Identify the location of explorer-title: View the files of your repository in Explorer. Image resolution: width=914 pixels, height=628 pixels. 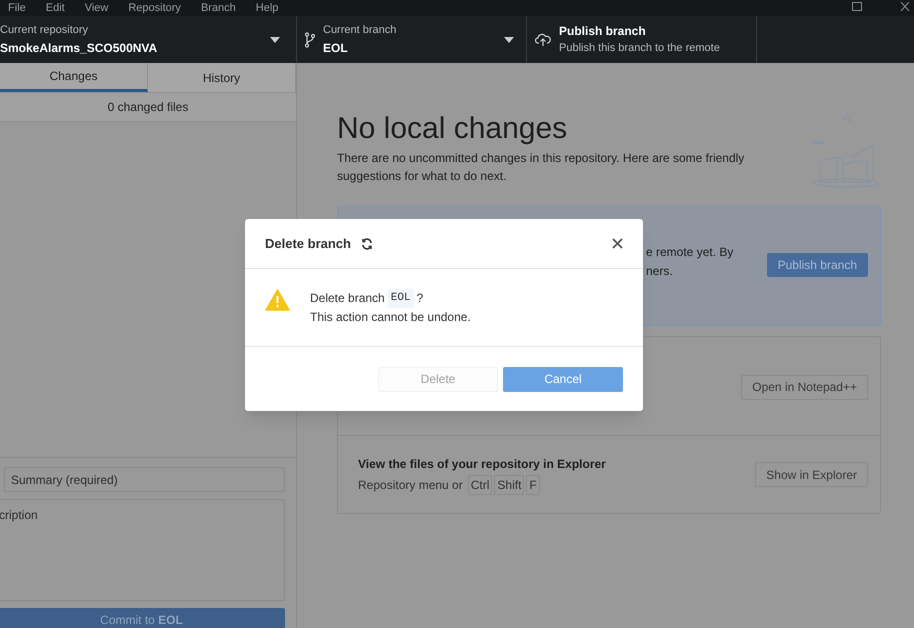
(482, 464).